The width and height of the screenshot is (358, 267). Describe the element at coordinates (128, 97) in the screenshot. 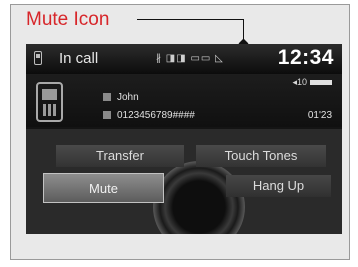

I see `contact-name: John` at that location.